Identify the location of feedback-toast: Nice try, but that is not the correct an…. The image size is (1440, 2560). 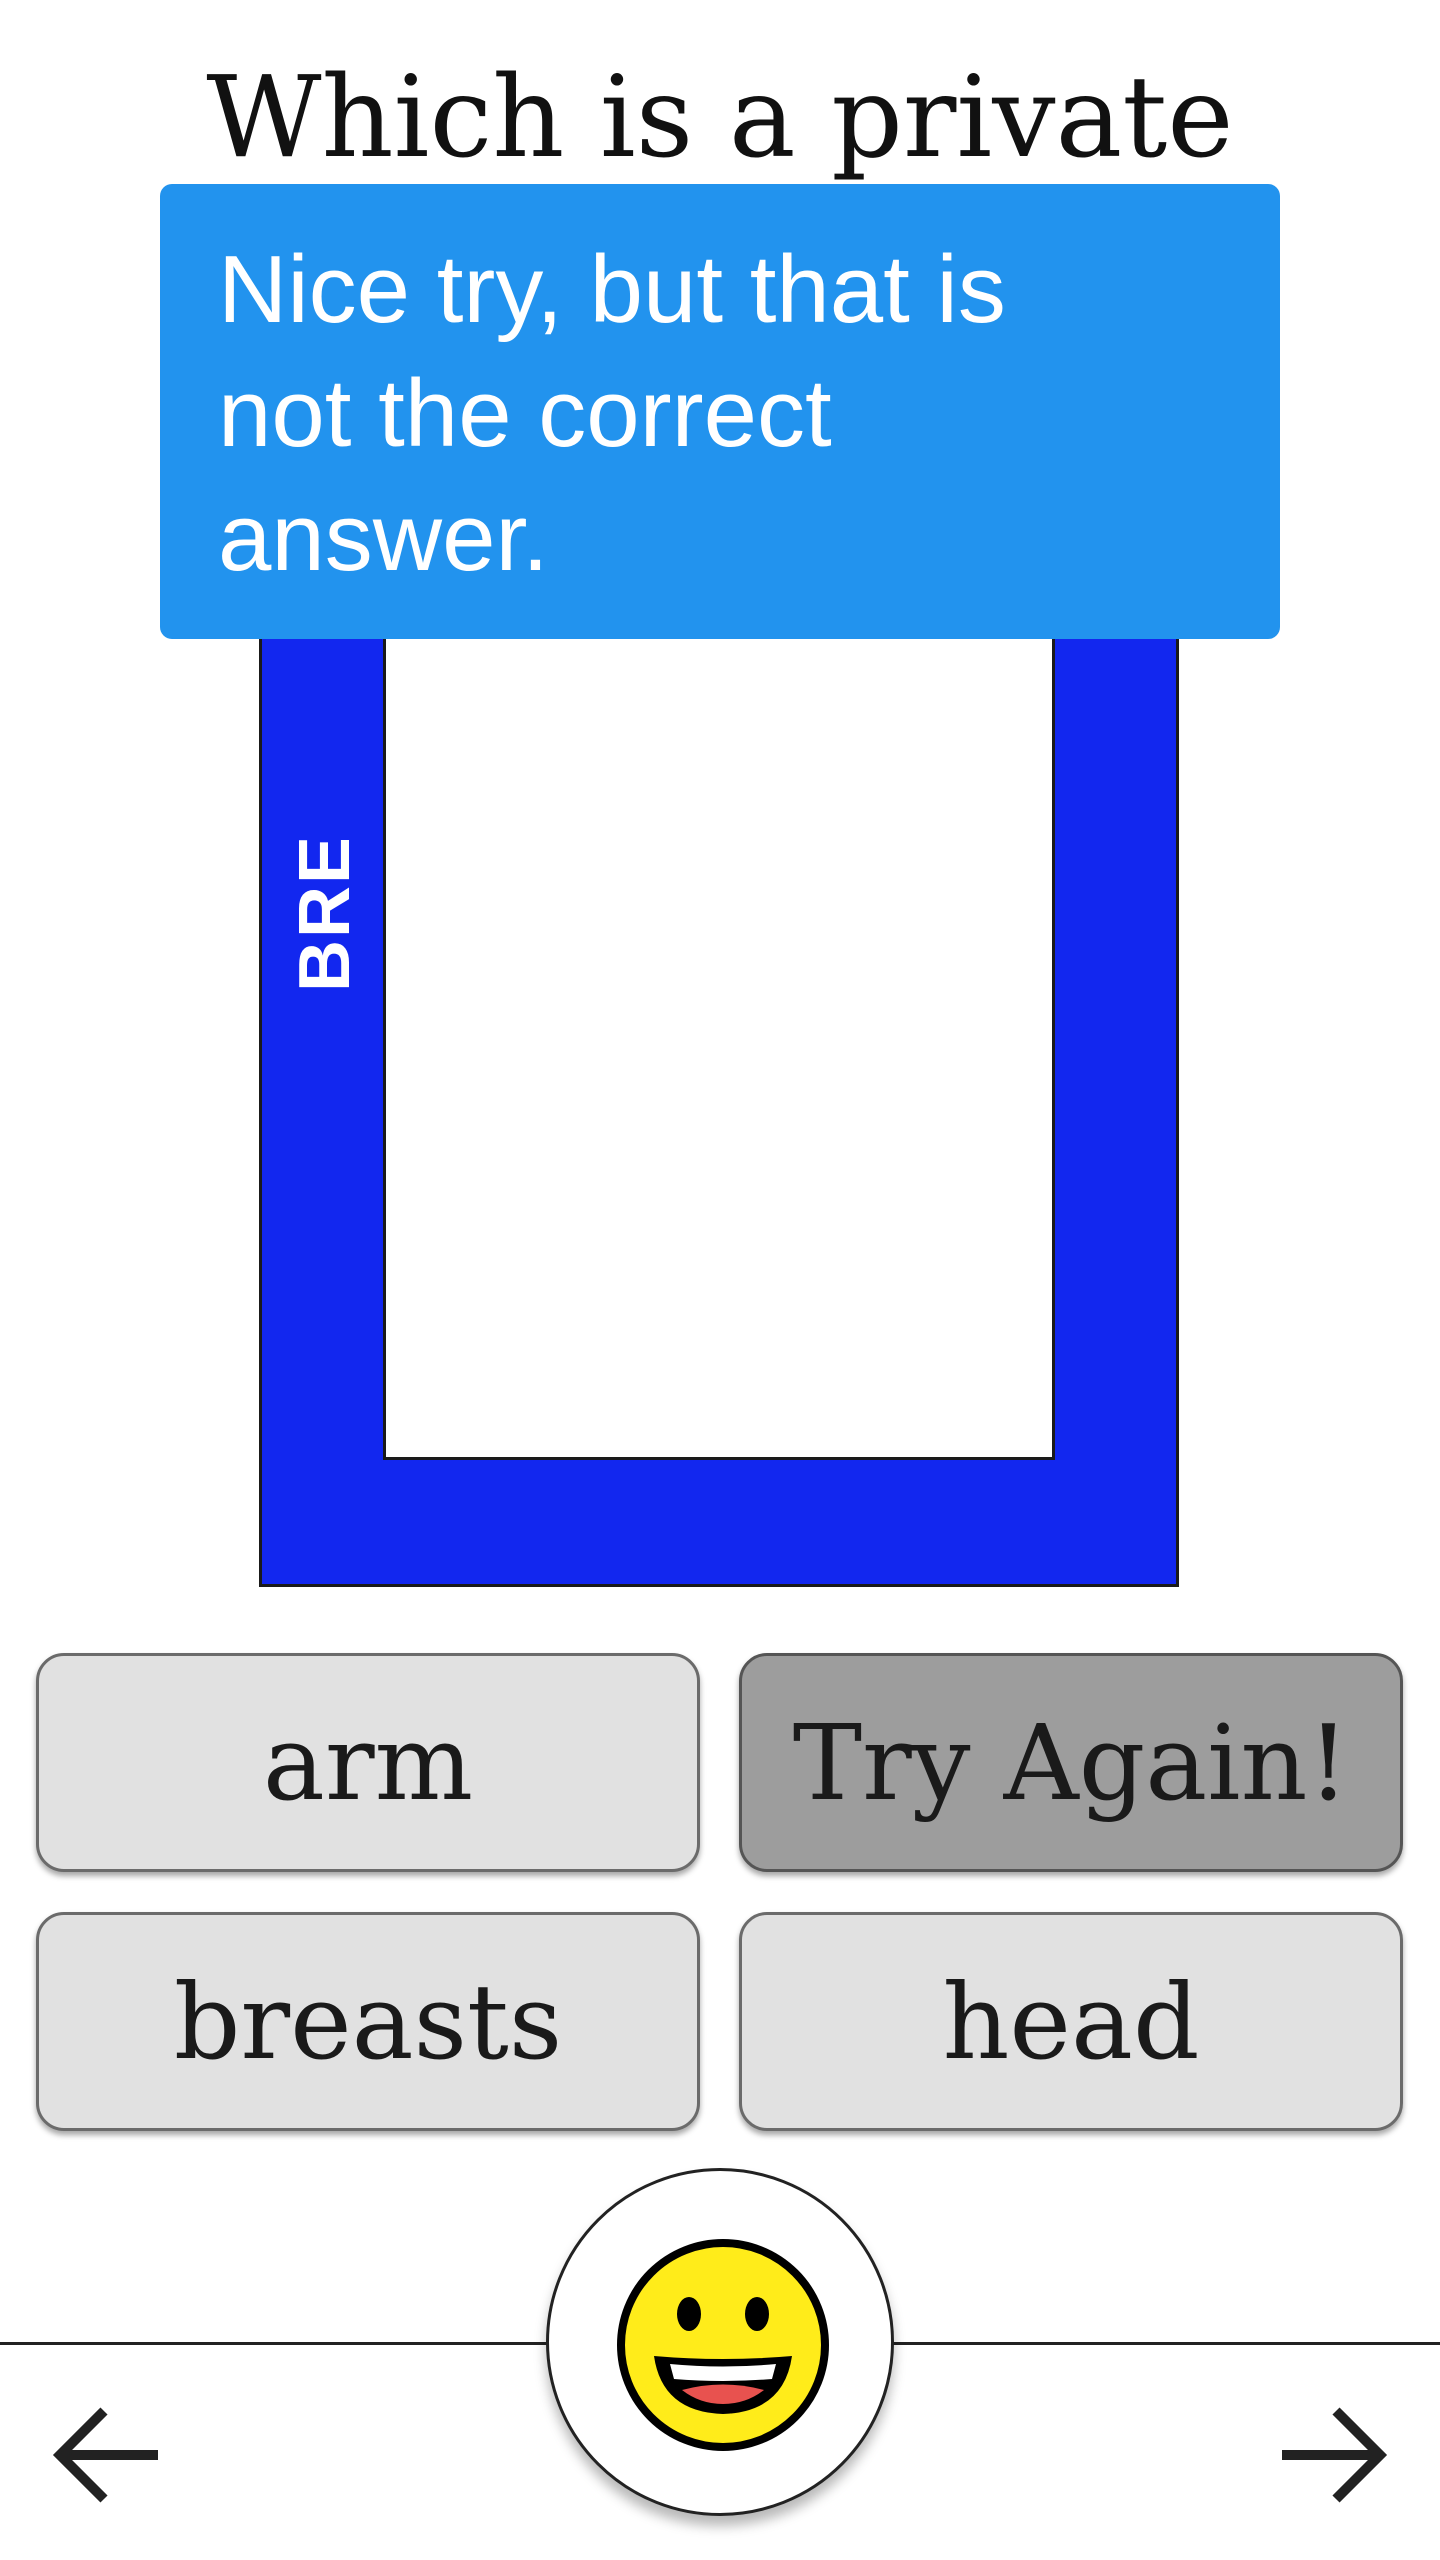
(720, 411).